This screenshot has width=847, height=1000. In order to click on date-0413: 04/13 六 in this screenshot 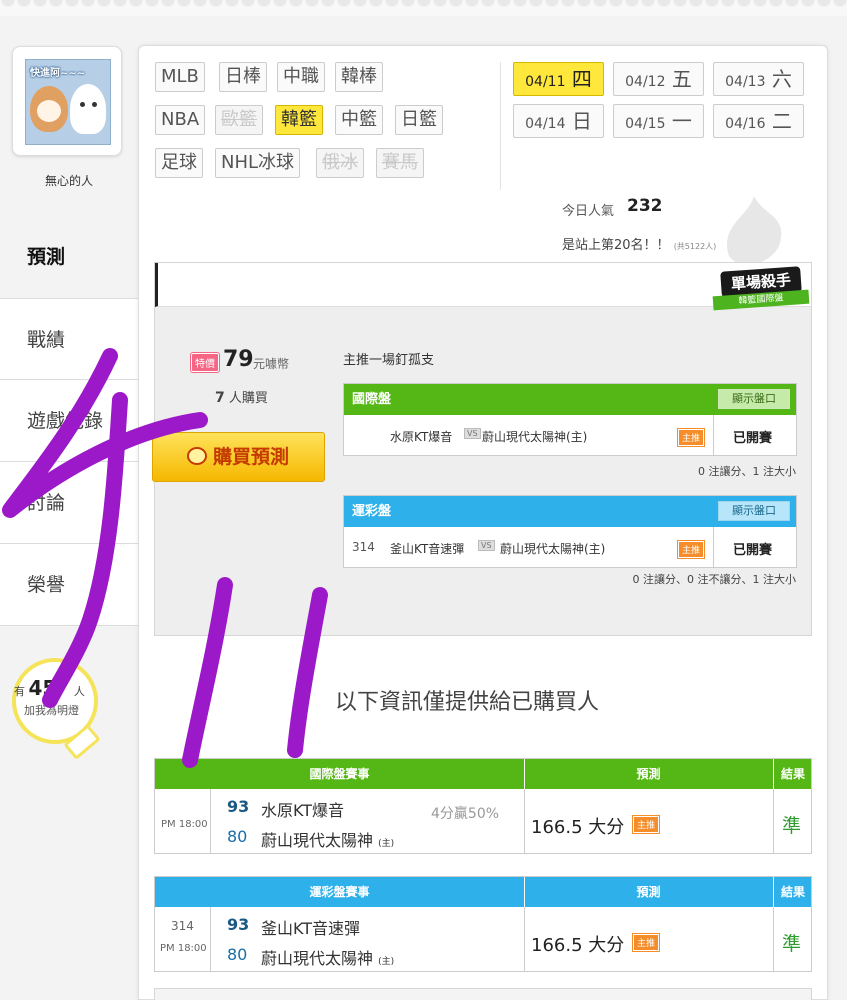, I will do `click(758, 79)`.